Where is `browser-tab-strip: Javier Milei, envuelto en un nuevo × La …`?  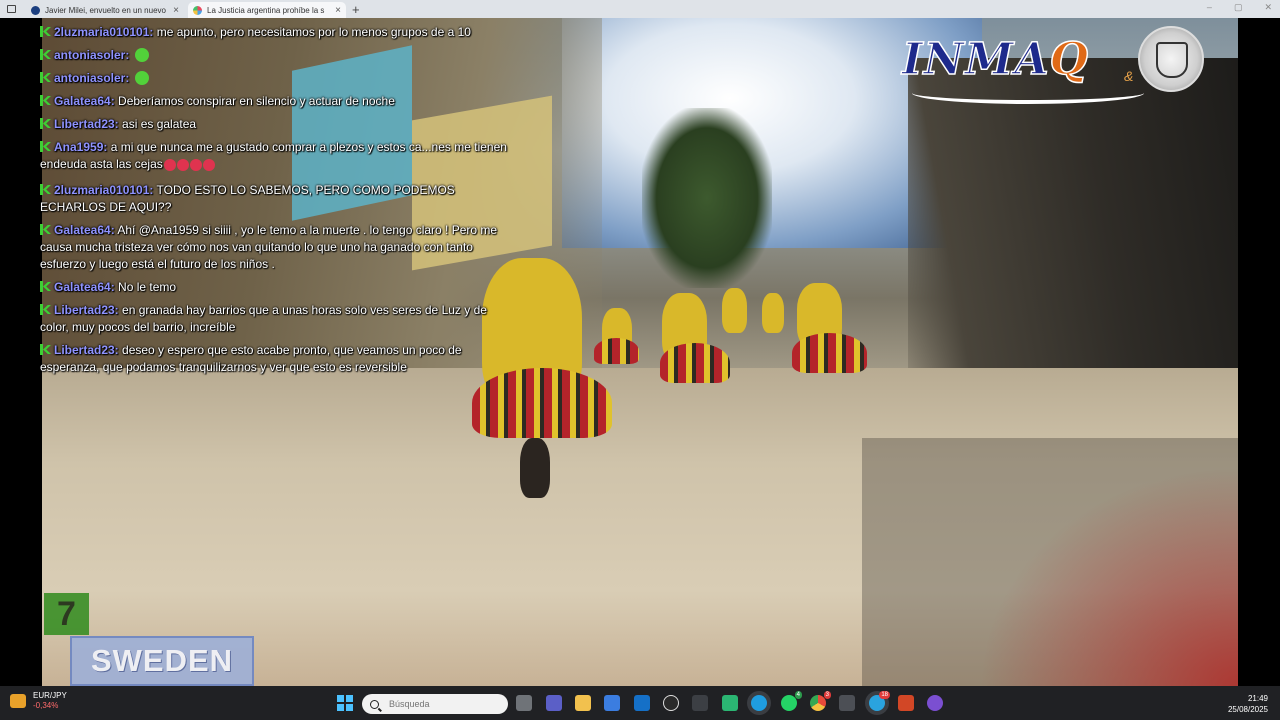
browser-tab-strip: Javier Milei, envuelto en un nuevo × La … is located at coordinates (640, 9).